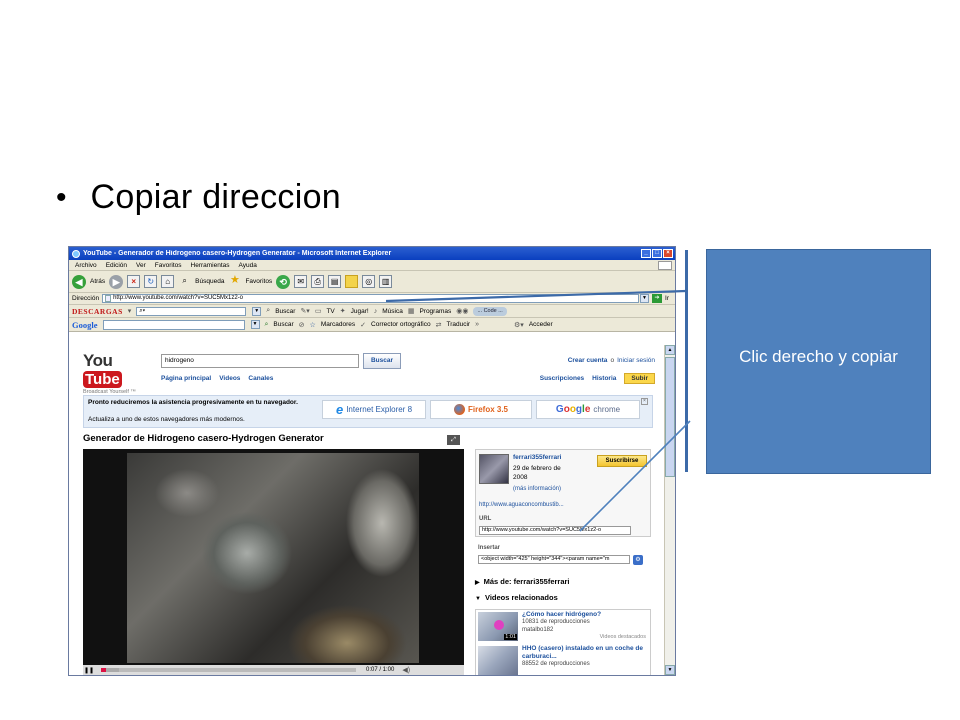 Image resolution: width=960 pixels, height=720 pixels. What do you see at coordinates (374, 409) in the screenshot?
I see `ie8-download: e Internet Explorer 8` at bounding box center [374, 409].